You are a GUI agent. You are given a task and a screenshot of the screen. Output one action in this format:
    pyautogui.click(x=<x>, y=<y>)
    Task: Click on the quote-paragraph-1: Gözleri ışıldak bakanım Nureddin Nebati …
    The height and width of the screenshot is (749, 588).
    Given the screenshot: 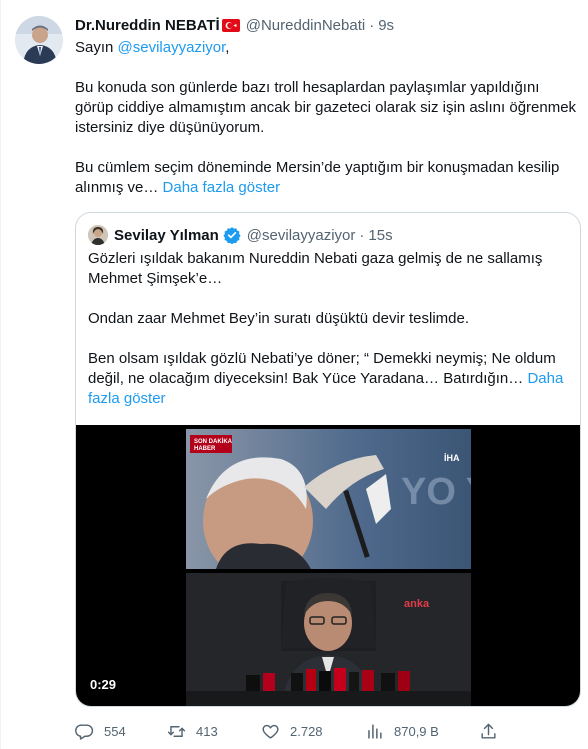 What is the action you would take?
    pyautogui.click(x=315, y=268)
    